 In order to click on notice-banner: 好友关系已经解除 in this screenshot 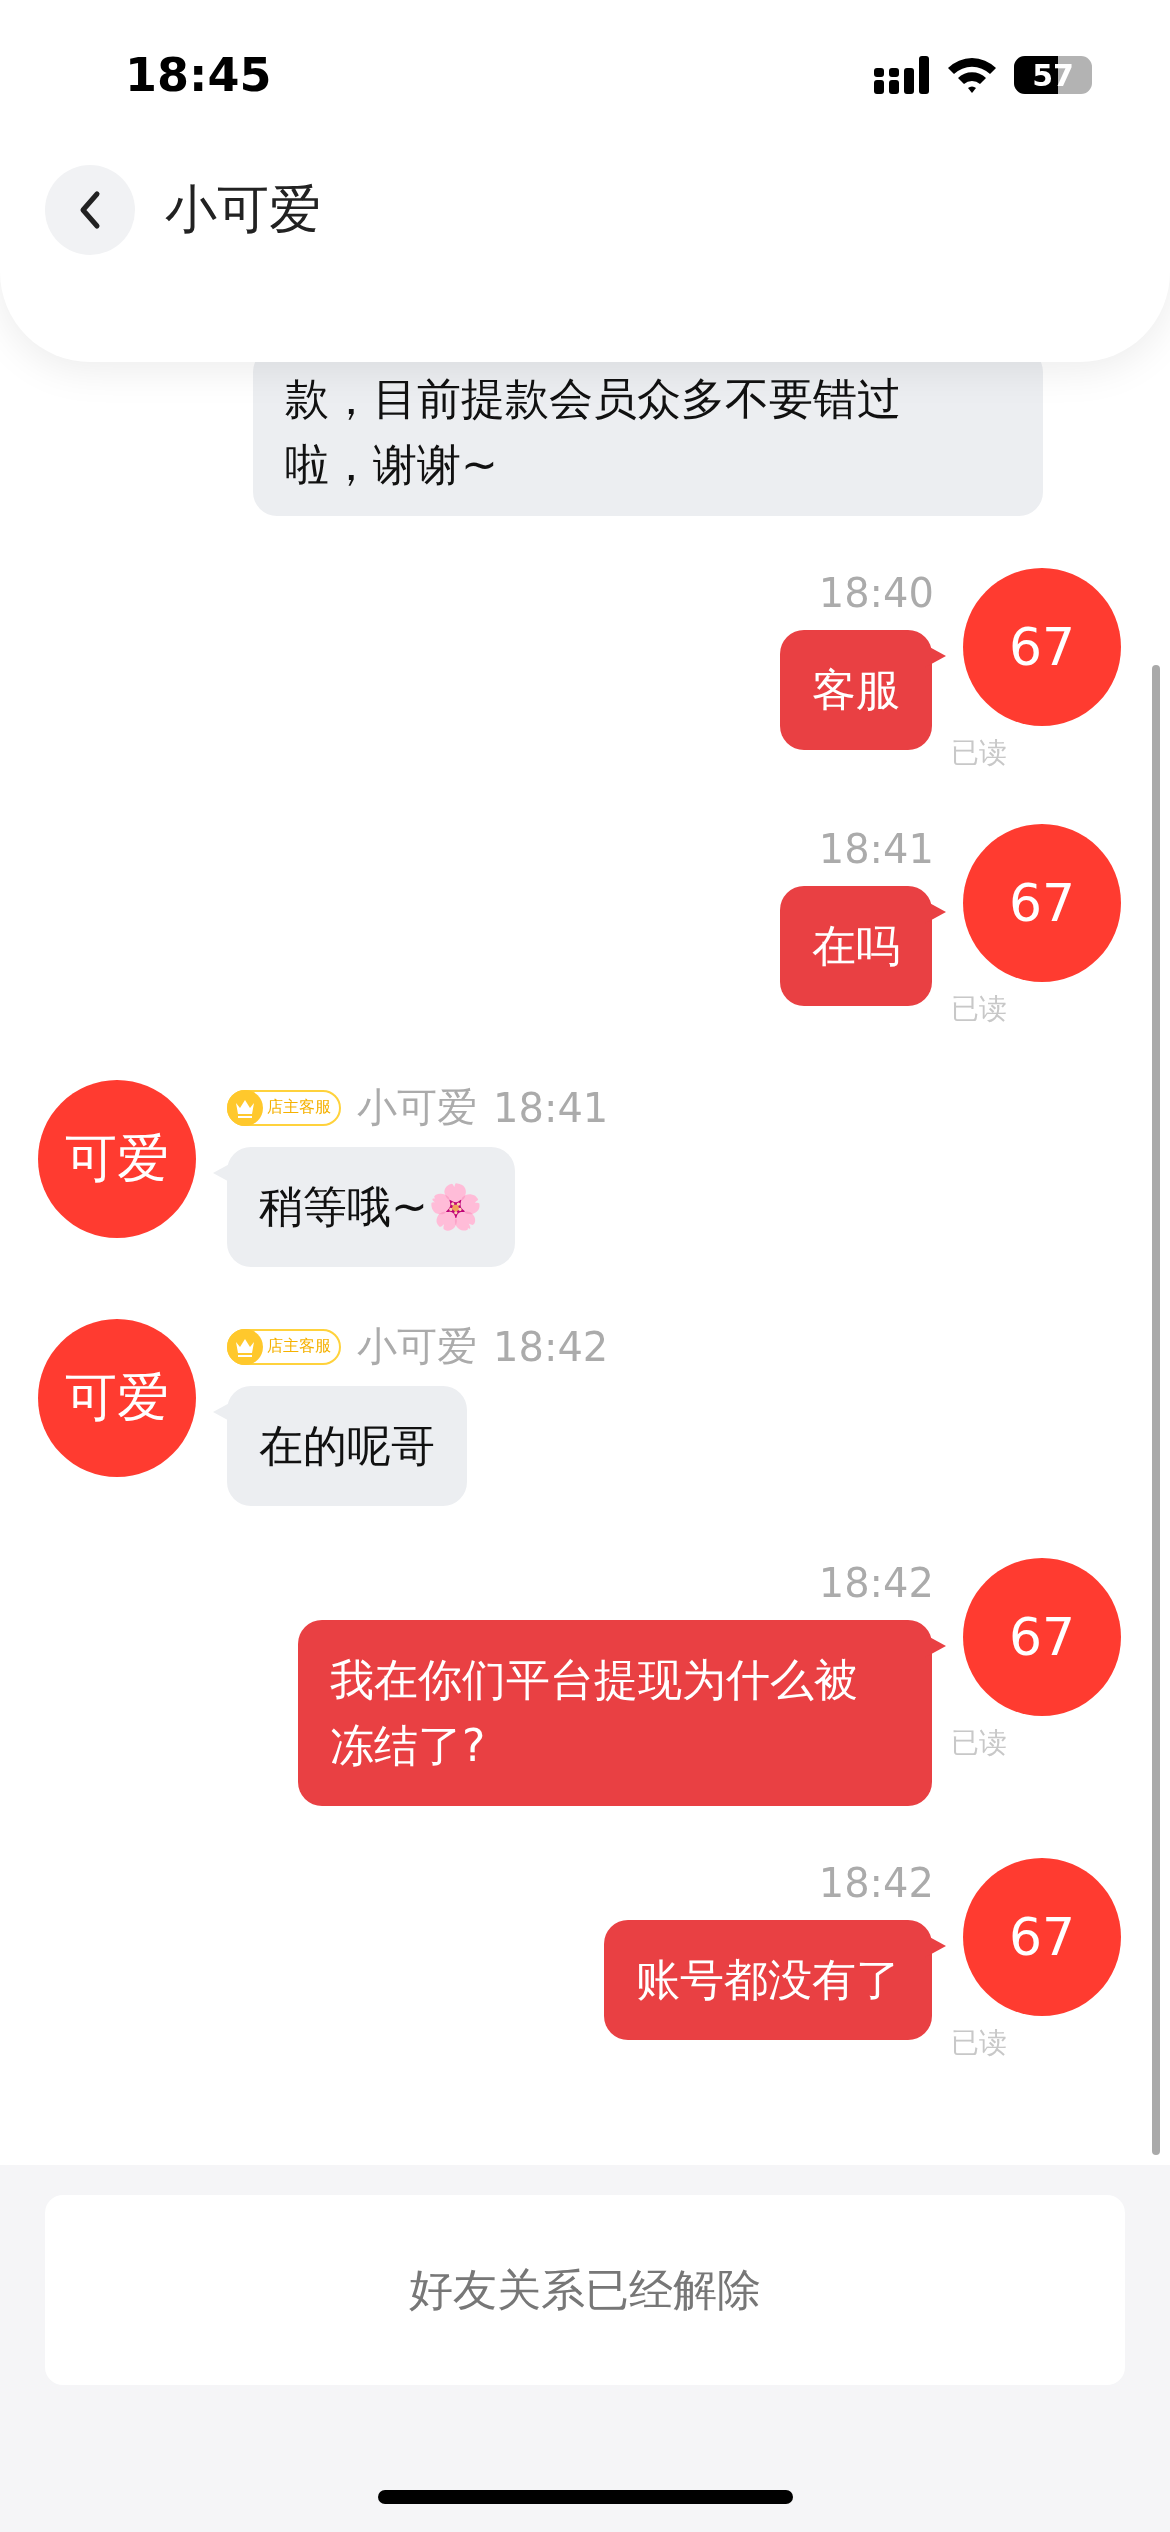, I will do `click(585, 2290)`.